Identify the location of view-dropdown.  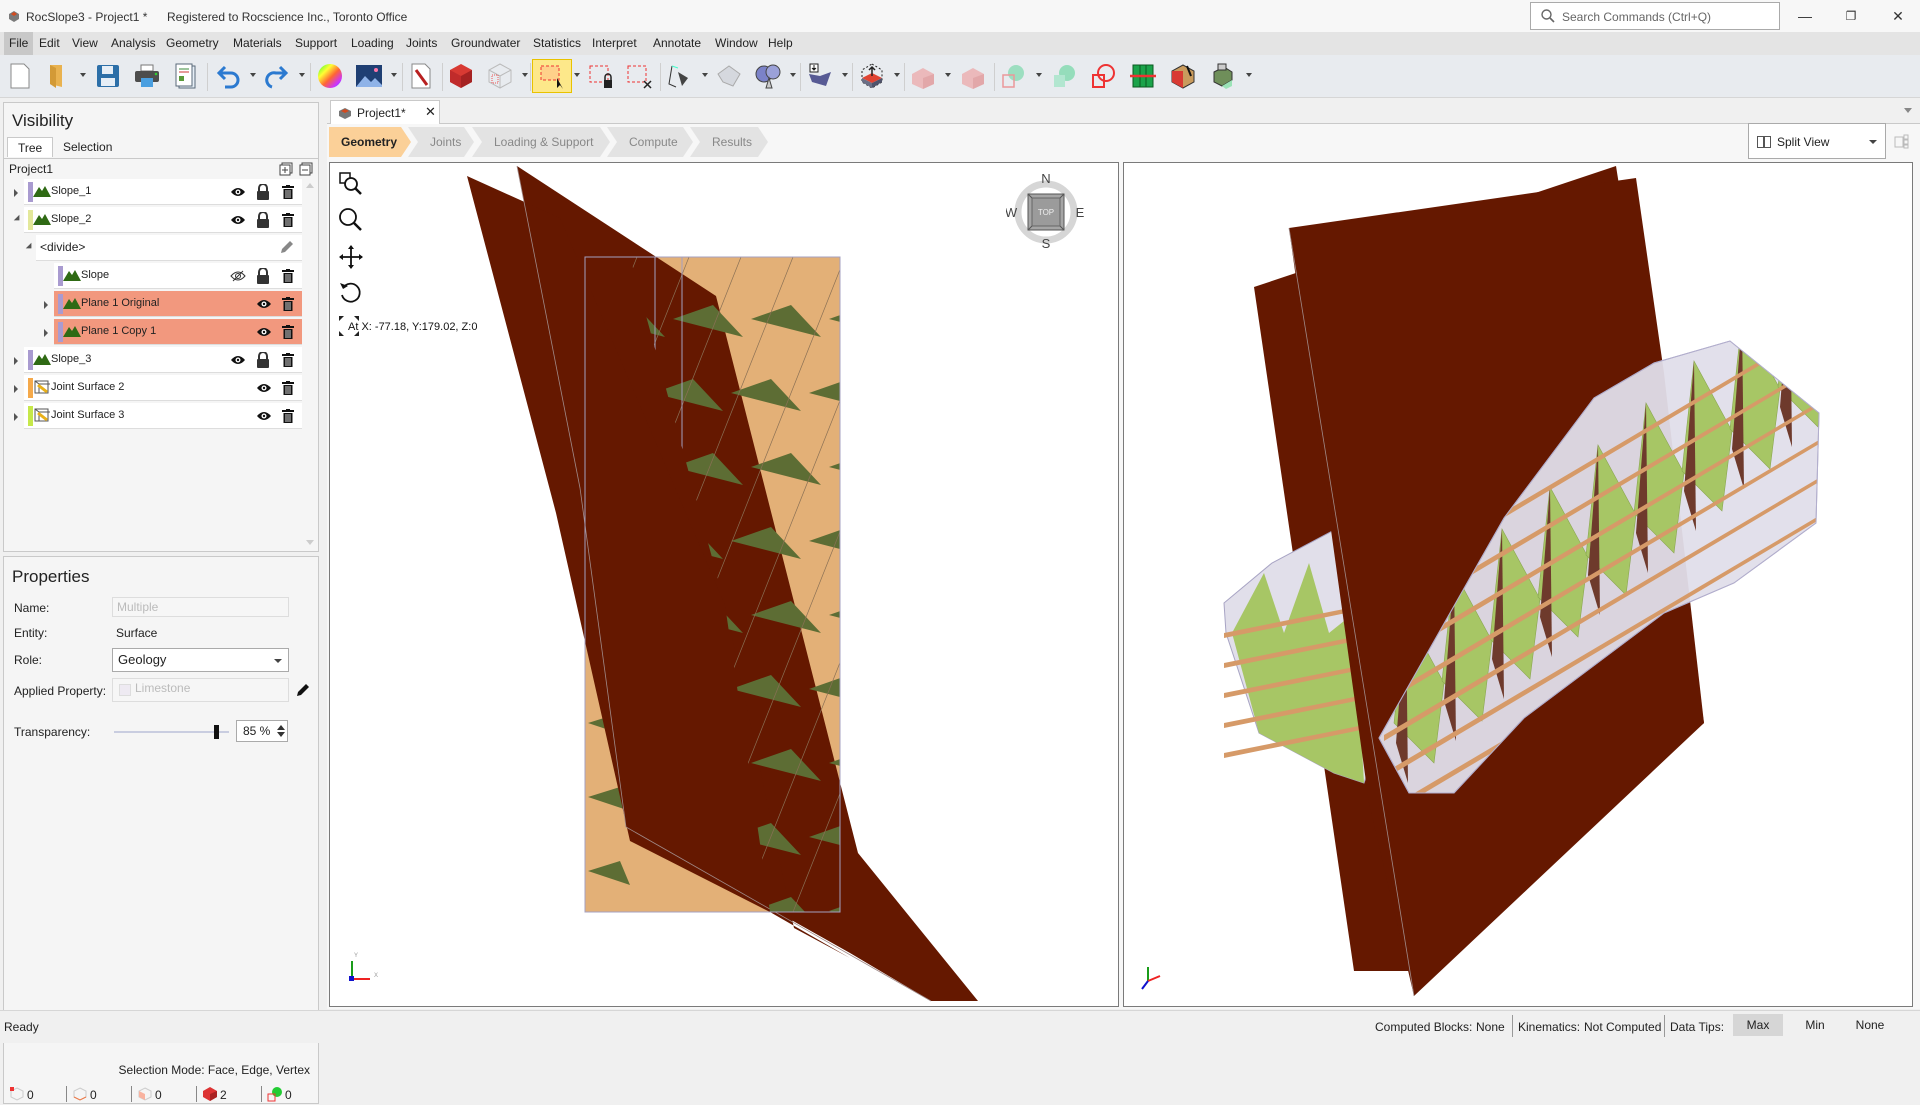
(525, 75).